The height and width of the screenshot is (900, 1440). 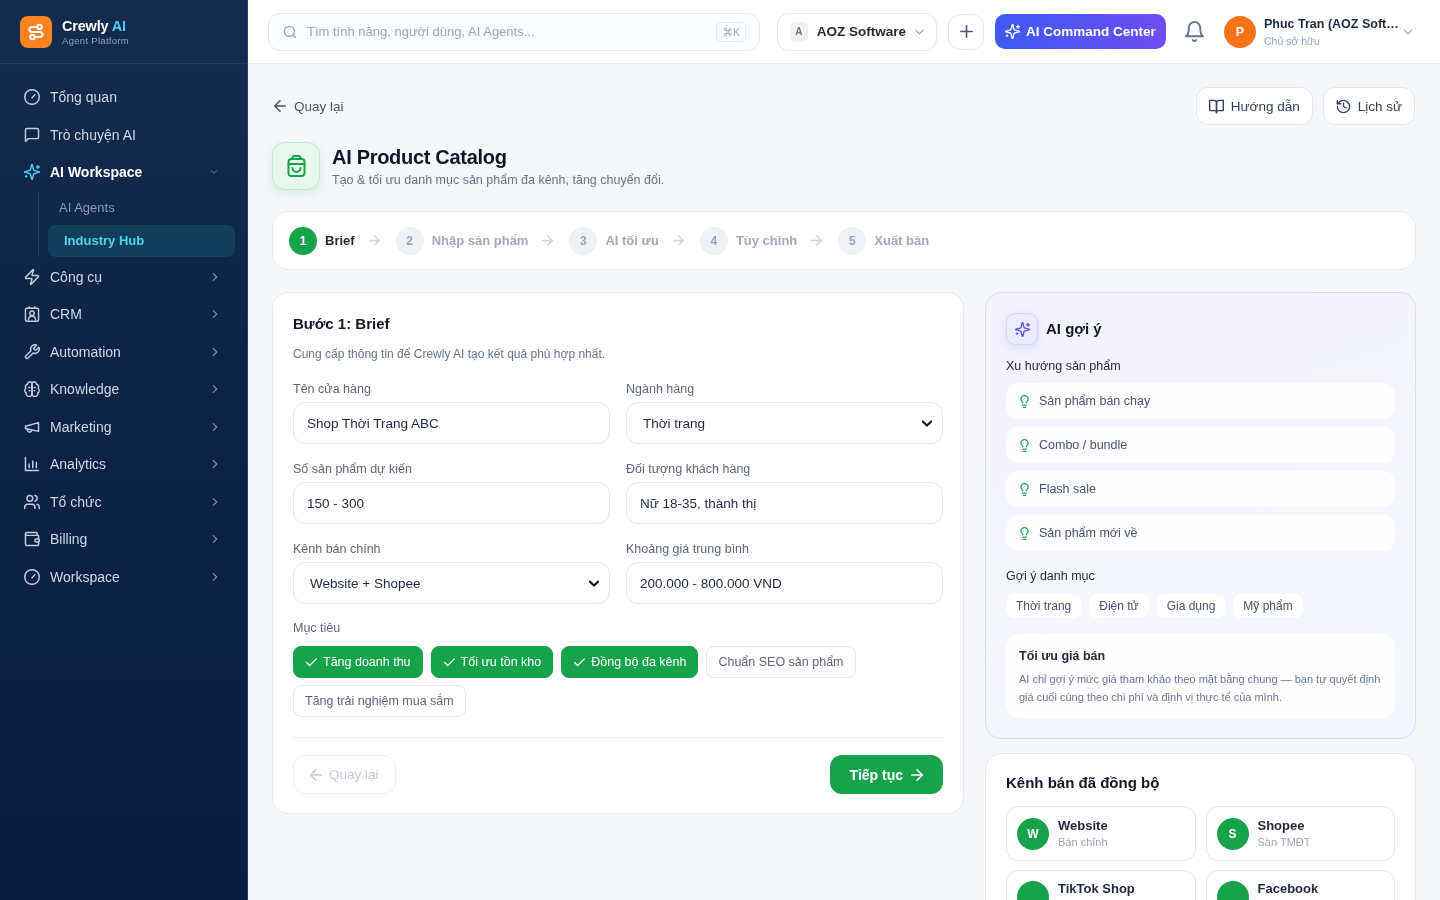 What do you see at coordinates (1044, 606) in the screenshot?
I see `category-tag: Thời trang` at bounding box center [1044, 606].